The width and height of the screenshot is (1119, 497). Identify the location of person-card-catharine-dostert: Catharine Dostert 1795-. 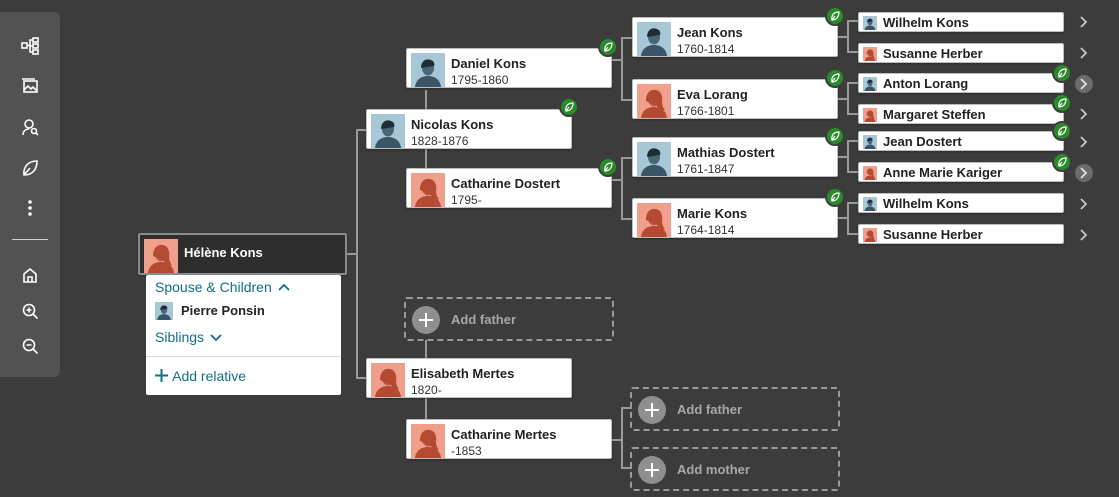
(509, 188).